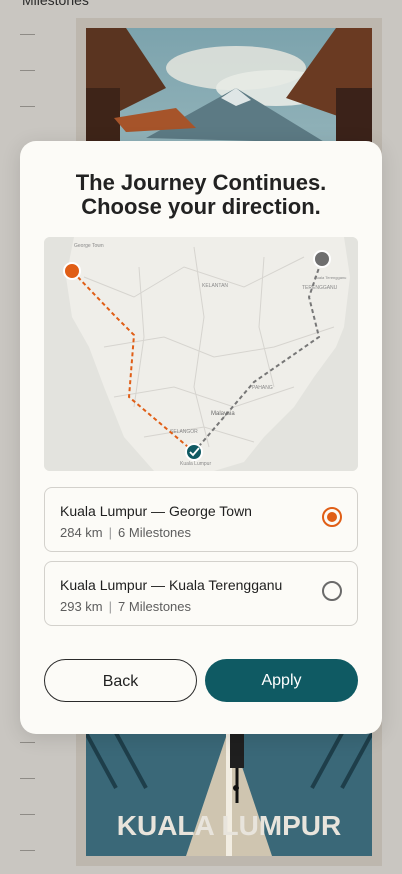  I want to click on kuala-terengganu-marker, so click(322, 259).